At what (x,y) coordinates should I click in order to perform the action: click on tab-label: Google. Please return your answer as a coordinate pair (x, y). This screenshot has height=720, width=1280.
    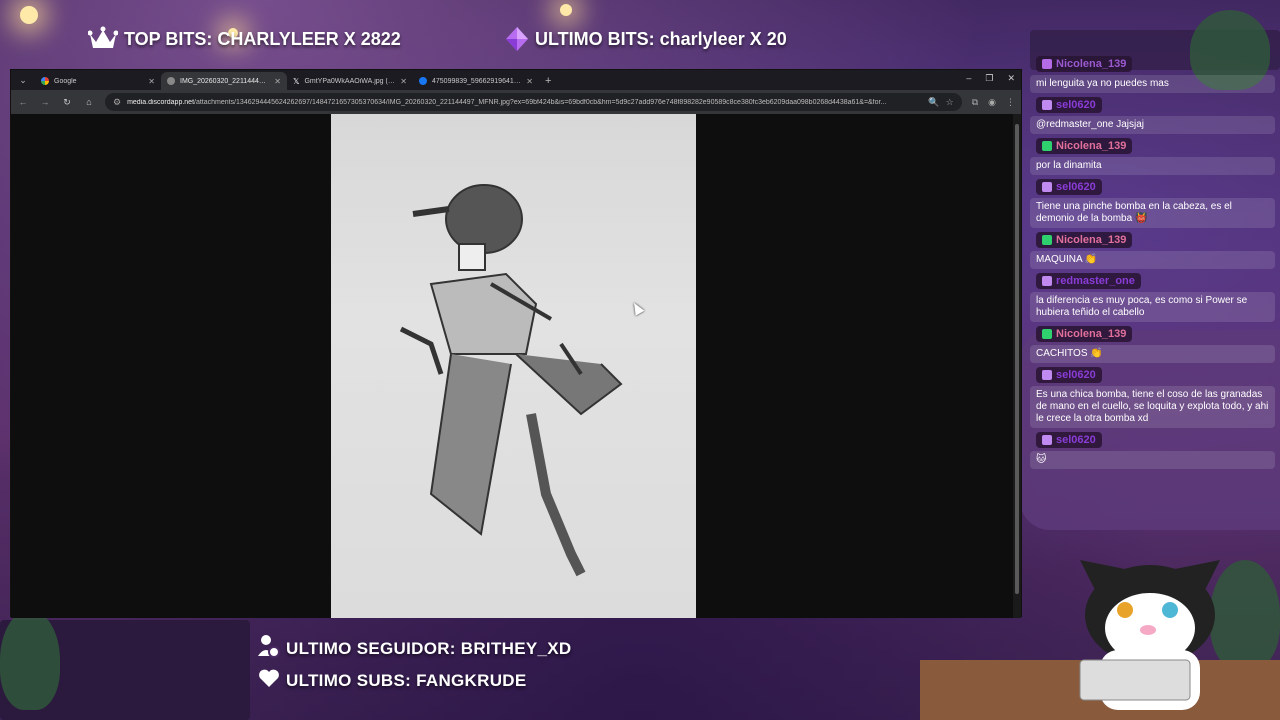
    Looking at the image, I should click on (65, 81).